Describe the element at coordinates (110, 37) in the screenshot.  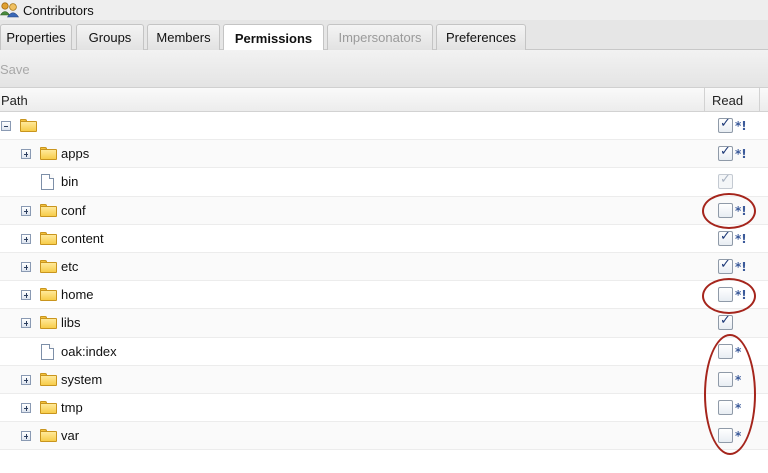
I see `tab-groups: Groups` at that location.